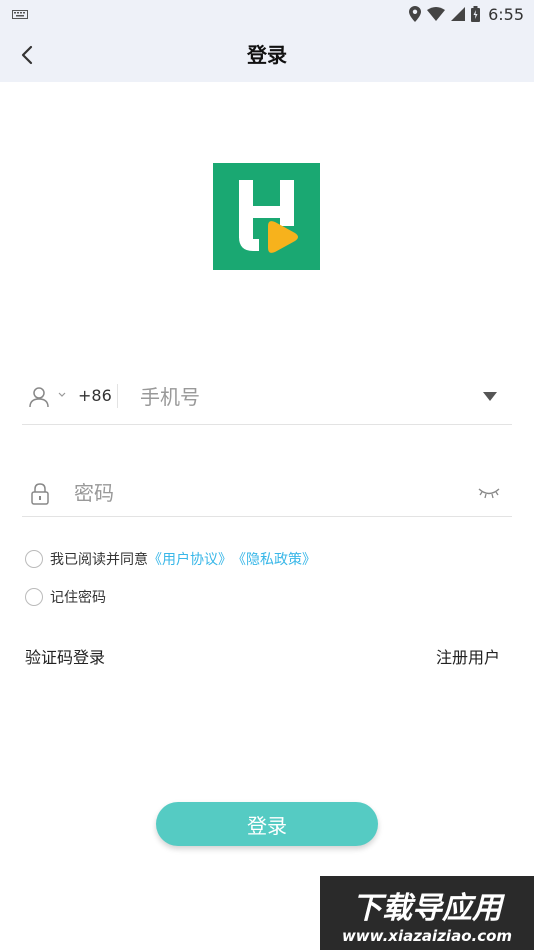 The height and width of the screenshot is (950, 534). I want to click on password-input, so click(254, 493).